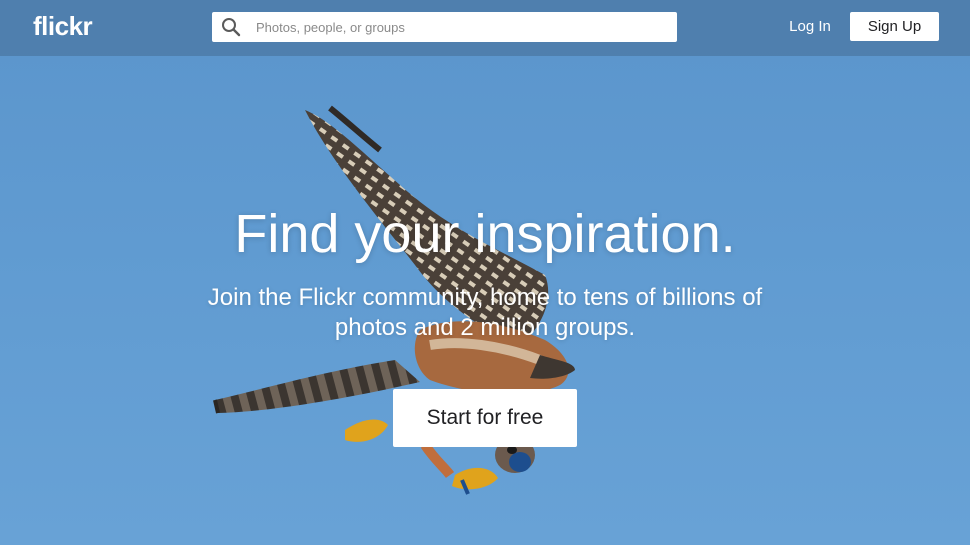 This screenshot has height=545, width=970. Describe the element at coordinates (63, 26) in the screenshot. I see `flickr-logo: flickr` at that location.